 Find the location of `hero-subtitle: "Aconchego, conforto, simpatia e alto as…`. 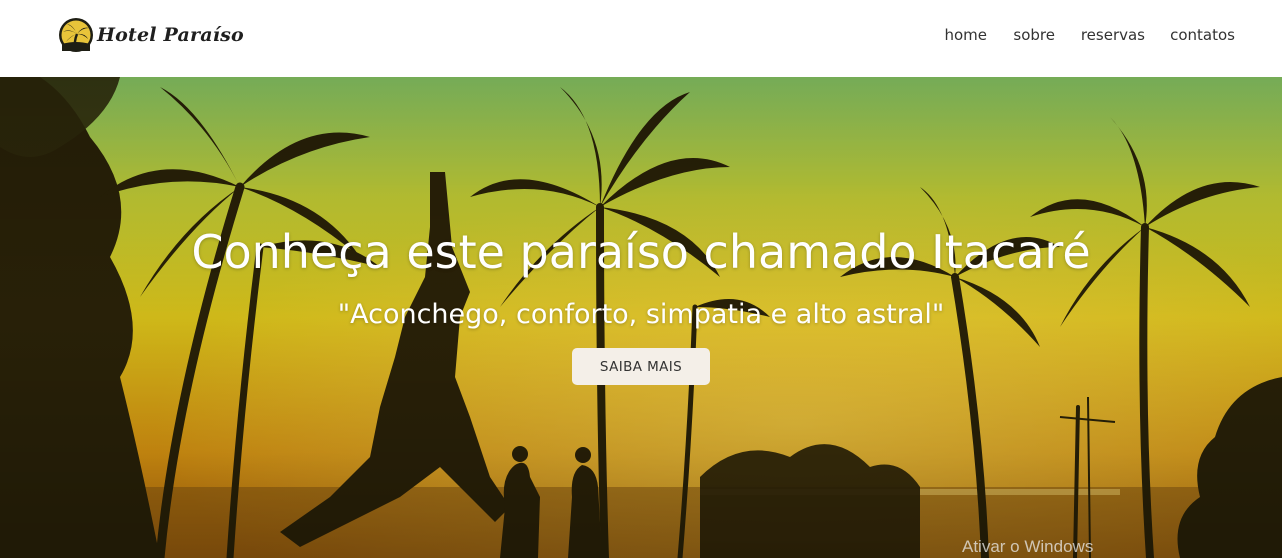

hero-subtitle: "Aconchego, conforto, simpatia e alto as… is located at coordinates (641, 314).